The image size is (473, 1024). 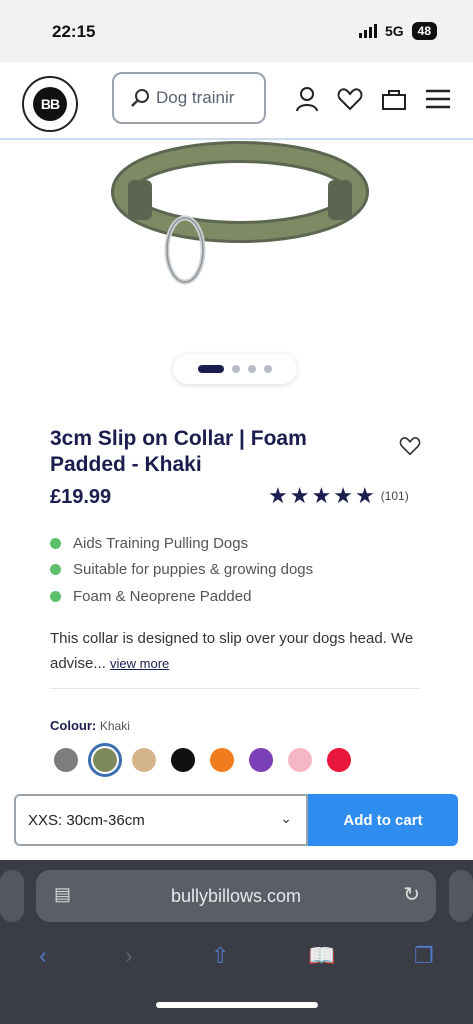 What do you see at coordinates (237, 1005) in the screenshot?
I see `home-indicator` at bounding box center [237, 1005].